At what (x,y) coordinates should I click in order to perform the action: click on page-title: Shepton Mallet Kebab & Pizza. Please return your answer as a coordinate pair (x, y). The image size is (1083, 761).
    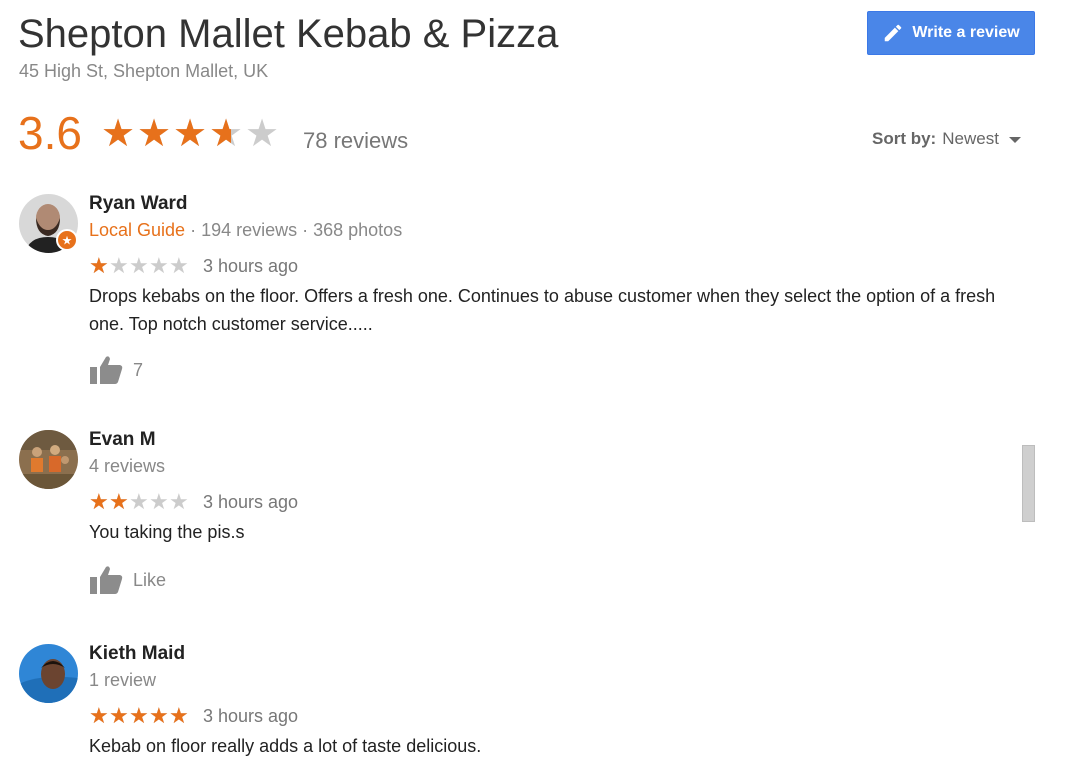
    Looking at the image, I should click on (288, 34).